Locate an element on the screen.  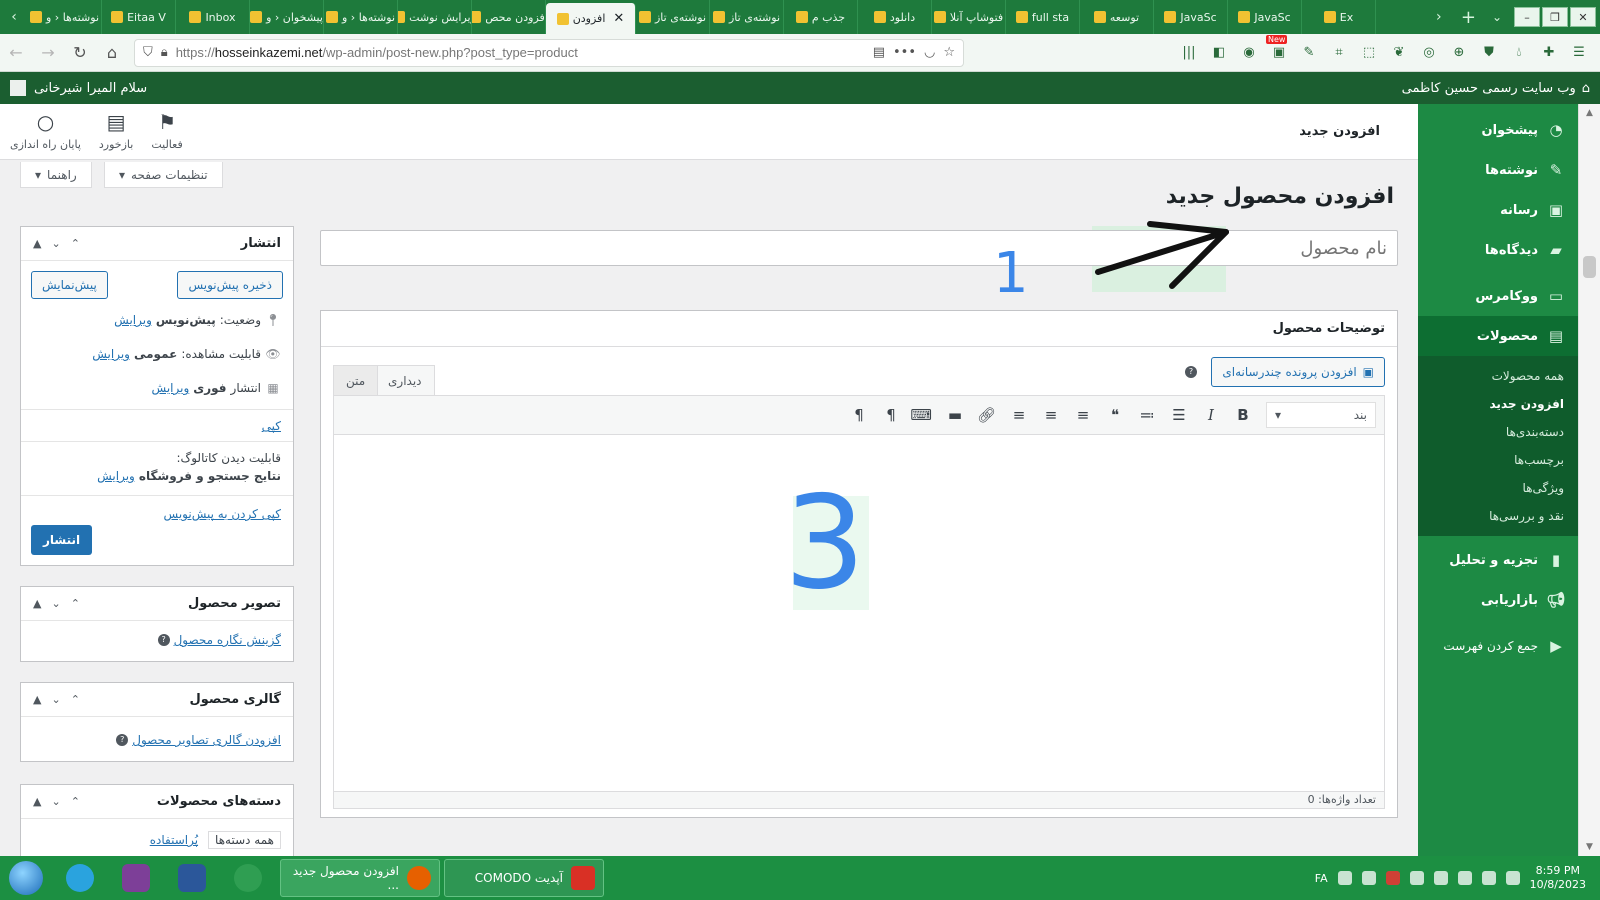
clock: 8:59 PM 10/8/2023 is located at coordinates (1558, 878).